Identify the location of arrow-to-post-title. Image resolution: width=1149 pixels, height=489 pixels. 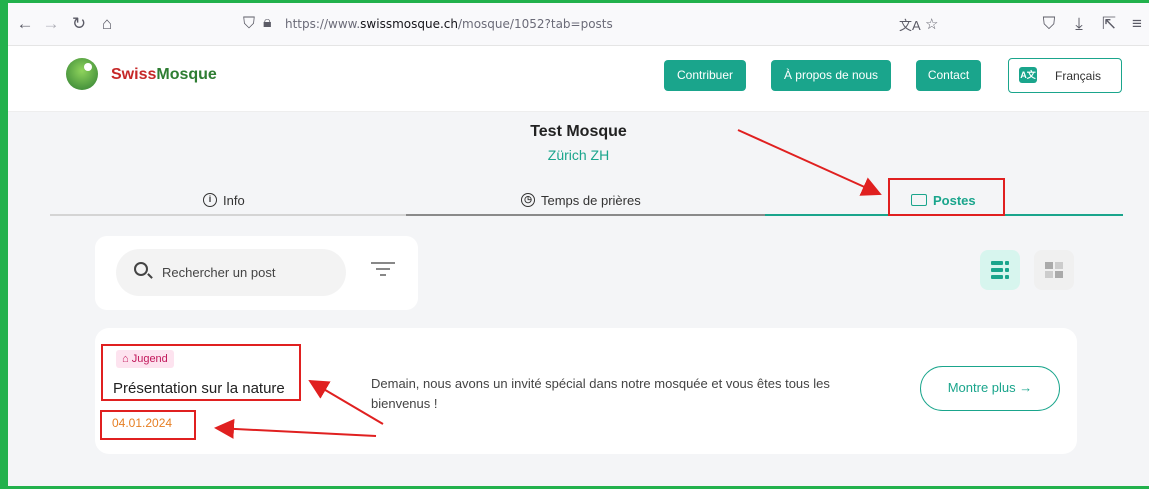
(346, 402).